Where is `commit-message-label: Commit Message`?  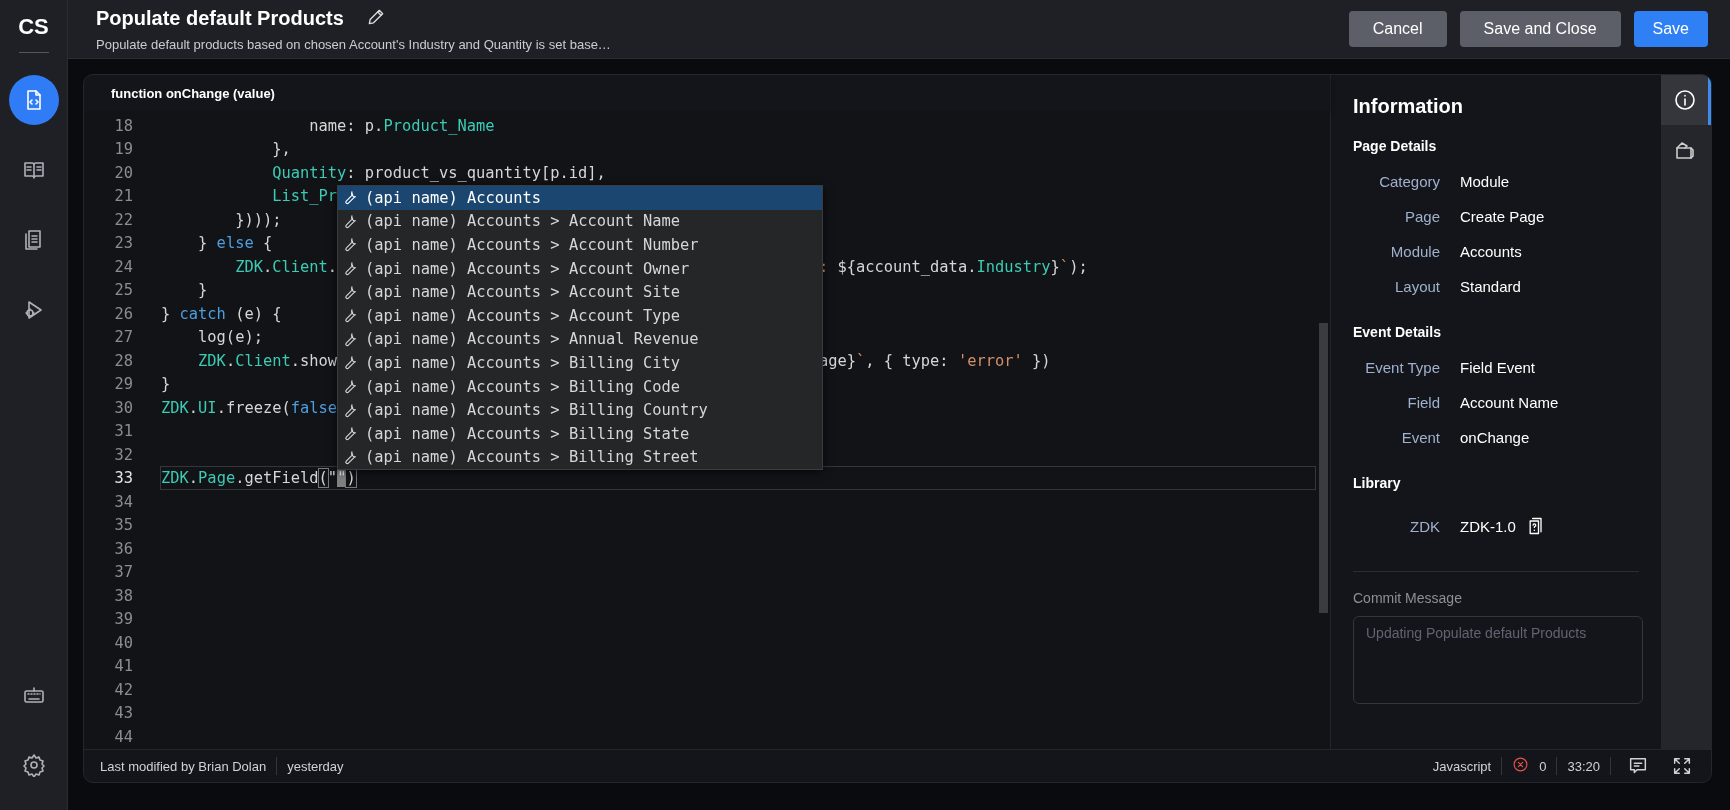 commit-message-label: Commit Message is located at coordinates (1408, 598).